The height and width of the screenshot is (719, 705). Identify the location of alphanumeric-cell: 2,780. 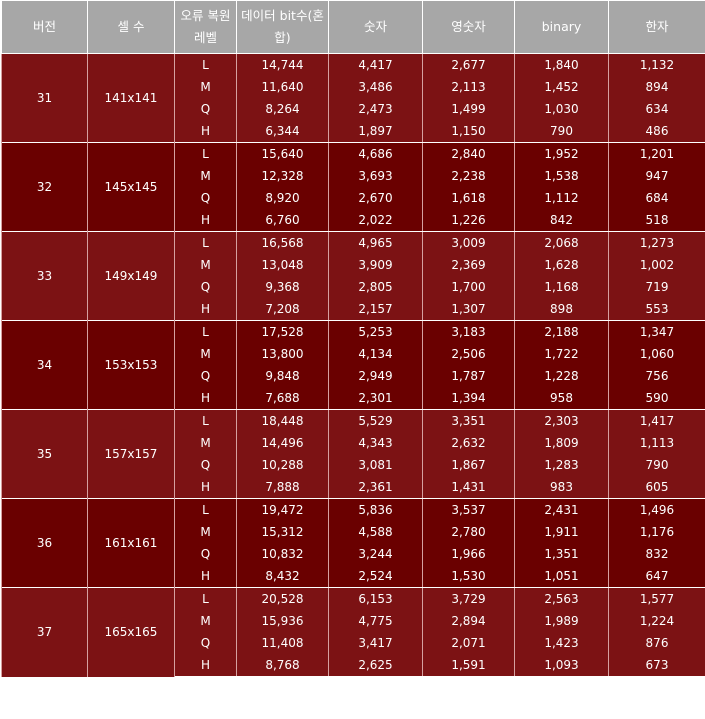
(468, 532).